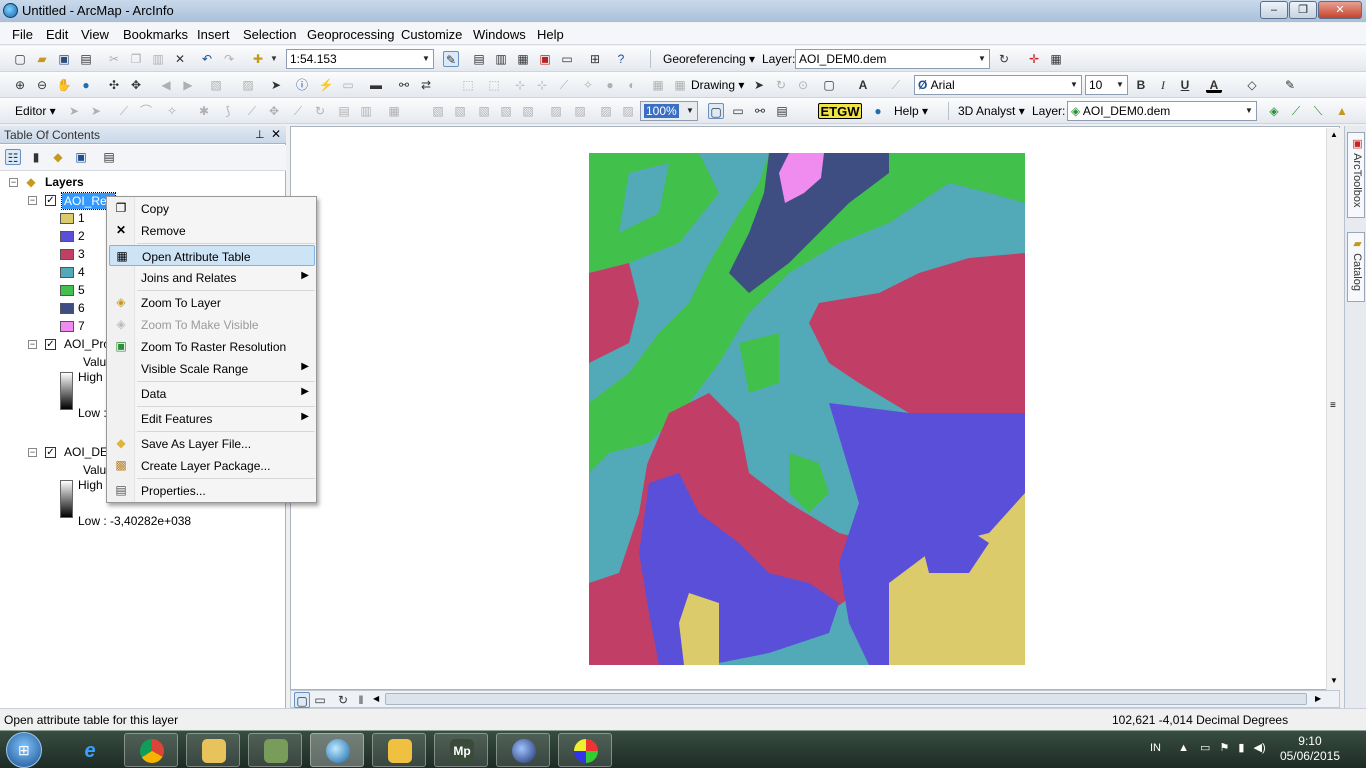 The image size is (1366, 768). Describe the element at coordinates (1274, 10) in the screenshot. I see `minimize-button: –` at that location.